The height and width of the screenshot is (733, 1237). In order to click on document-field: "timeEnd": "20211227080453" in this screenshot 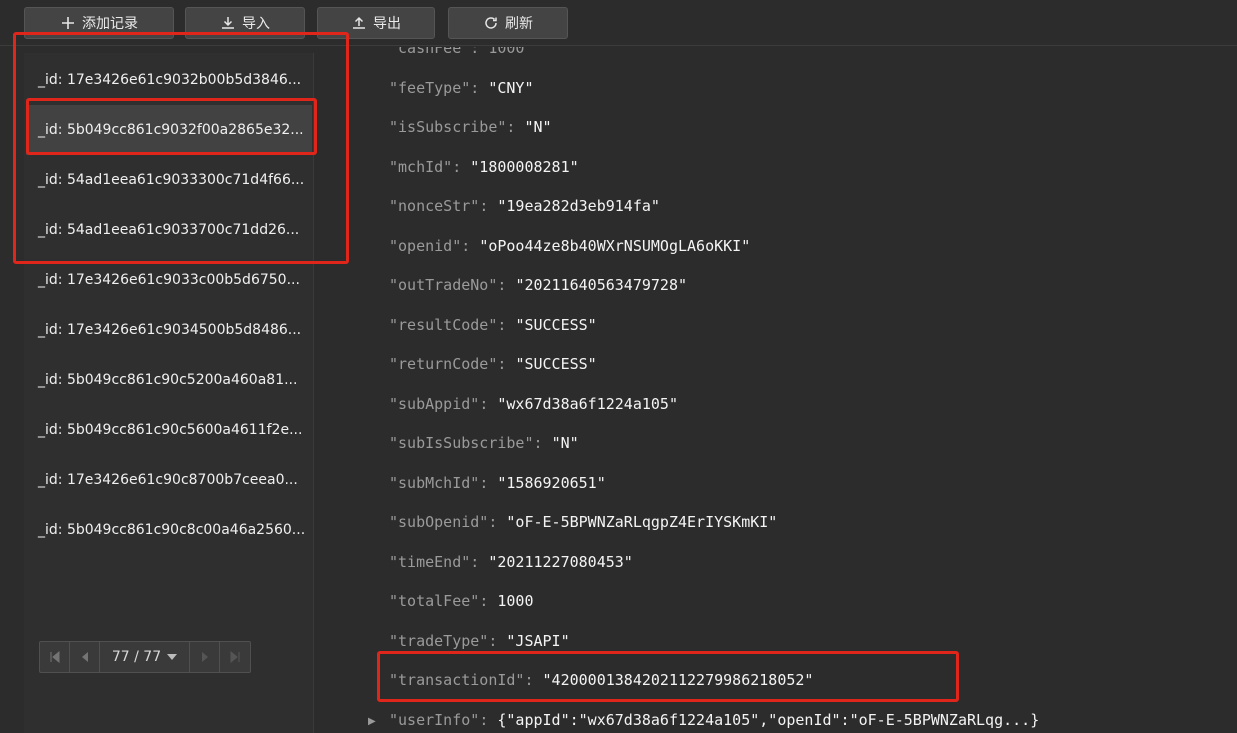, I will do `click(511, 562)`.